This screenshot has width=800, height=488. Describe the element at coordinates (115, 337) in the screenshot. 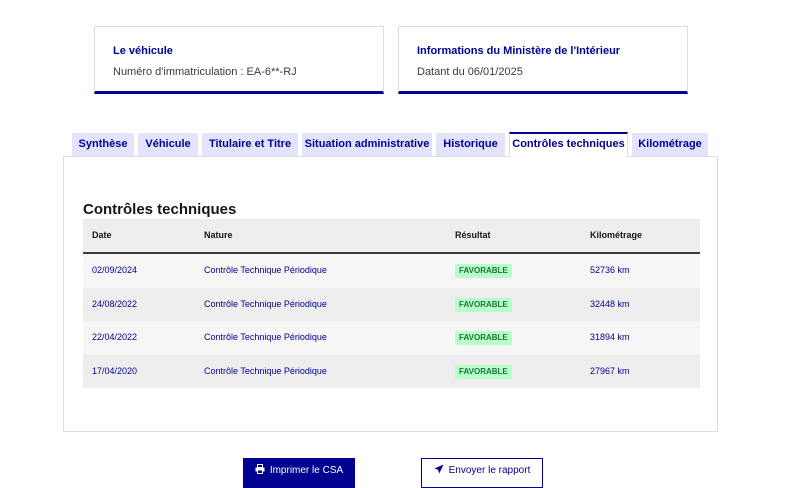

I see `inspection-date: 22/04/2022` at that location.